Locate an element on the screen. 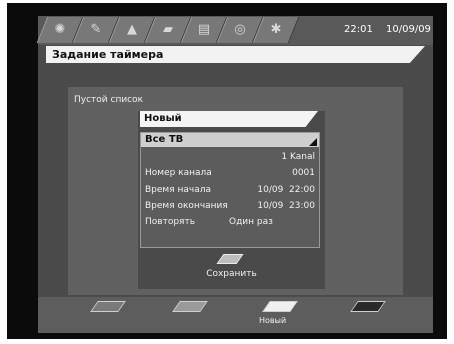 This screenshot has height=344, width=454. channel-list-select: Все ТВ is located at coordinates (230, 140).